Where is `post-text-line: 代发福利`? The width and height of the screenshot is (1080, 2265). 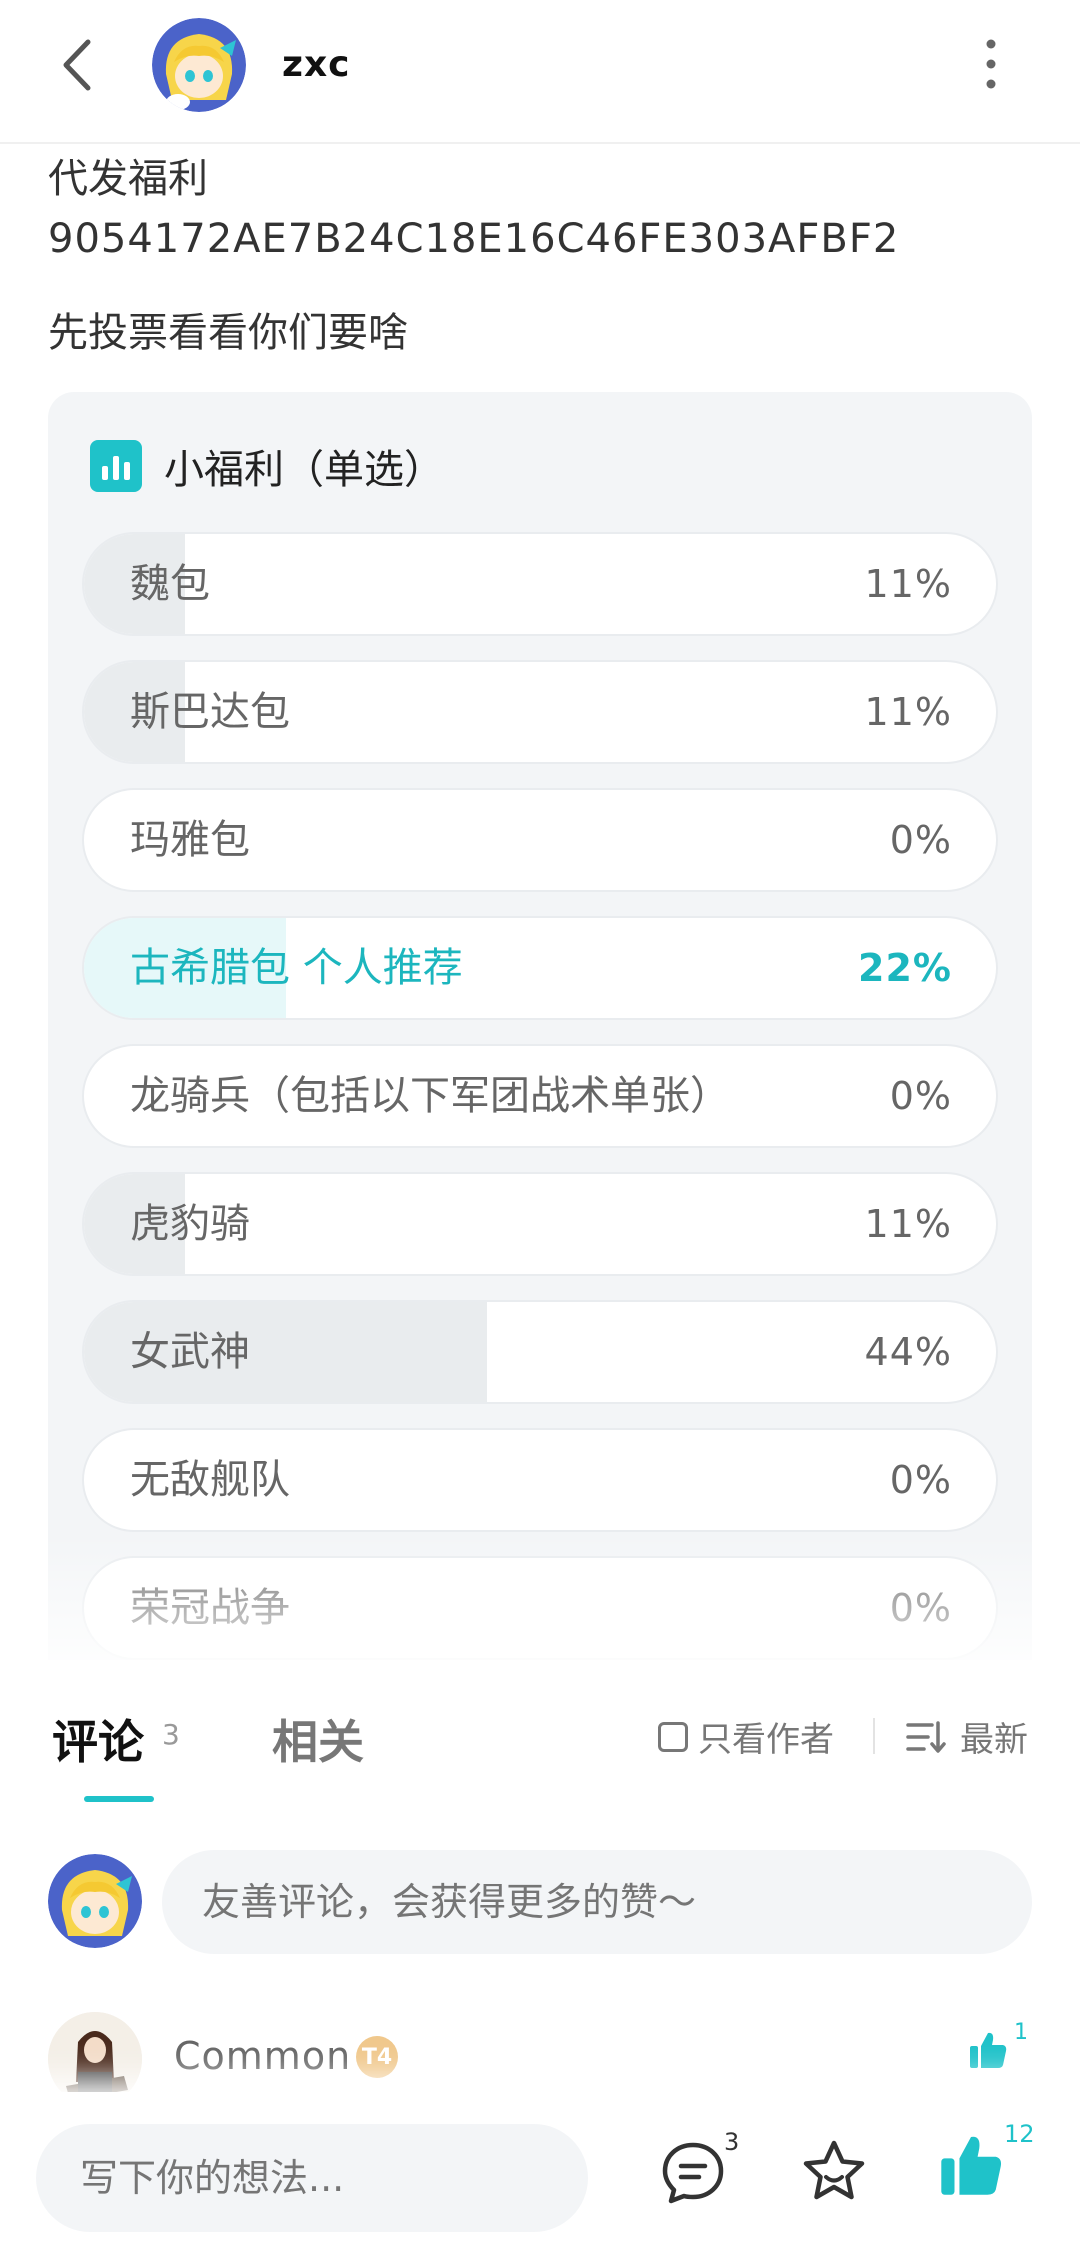
post-text-line: 代发福利 is located at coordinates (128, 179).